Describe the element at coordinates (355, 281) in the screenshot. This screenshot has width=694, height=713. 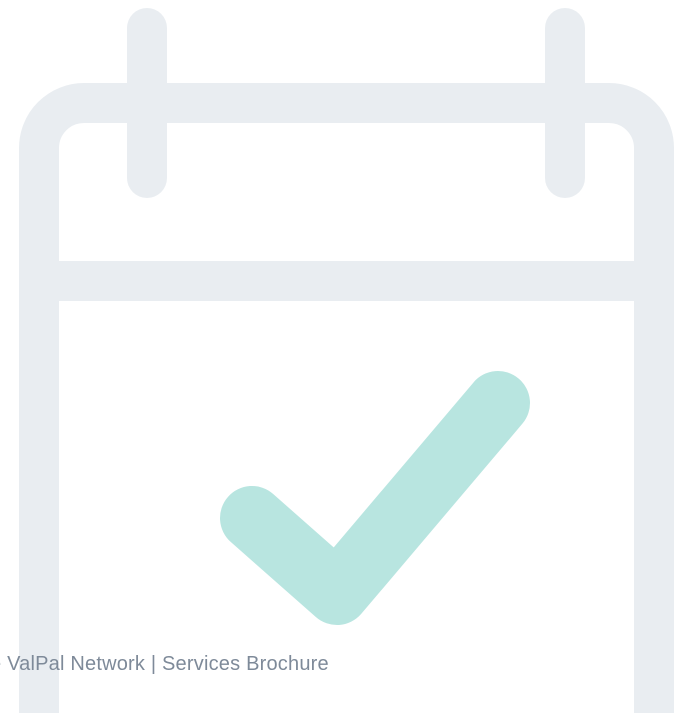
I see `calendar-divider` at that location.